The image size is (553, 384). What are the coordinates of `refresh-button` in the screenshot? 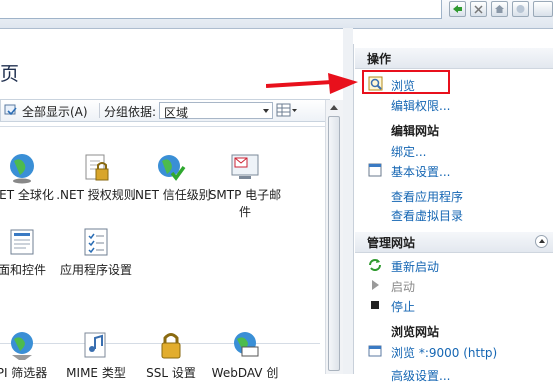 It's located at (457, 9).